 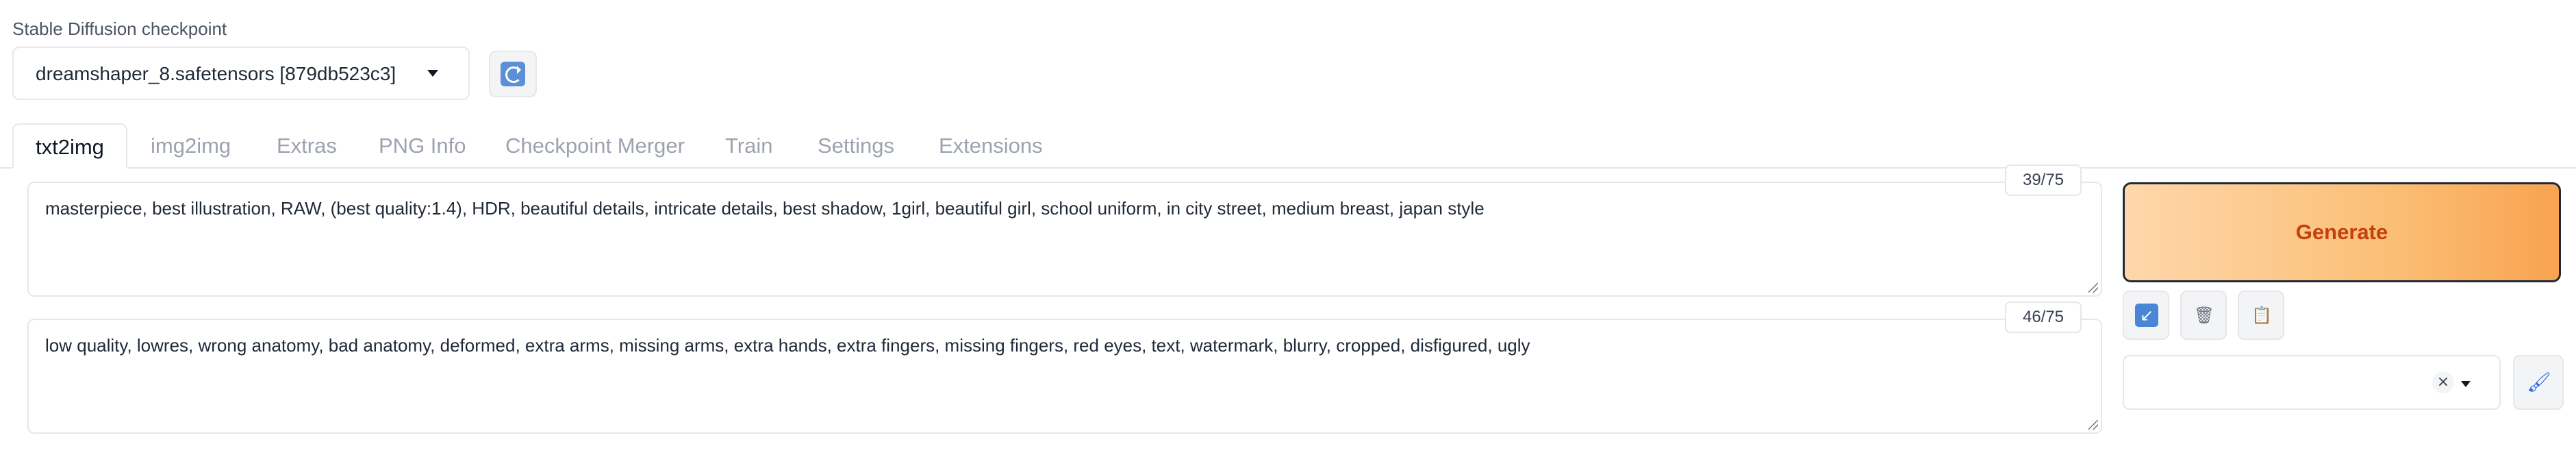 I want to click on styles-dropdown: ×, so click(x=2312, y=382).